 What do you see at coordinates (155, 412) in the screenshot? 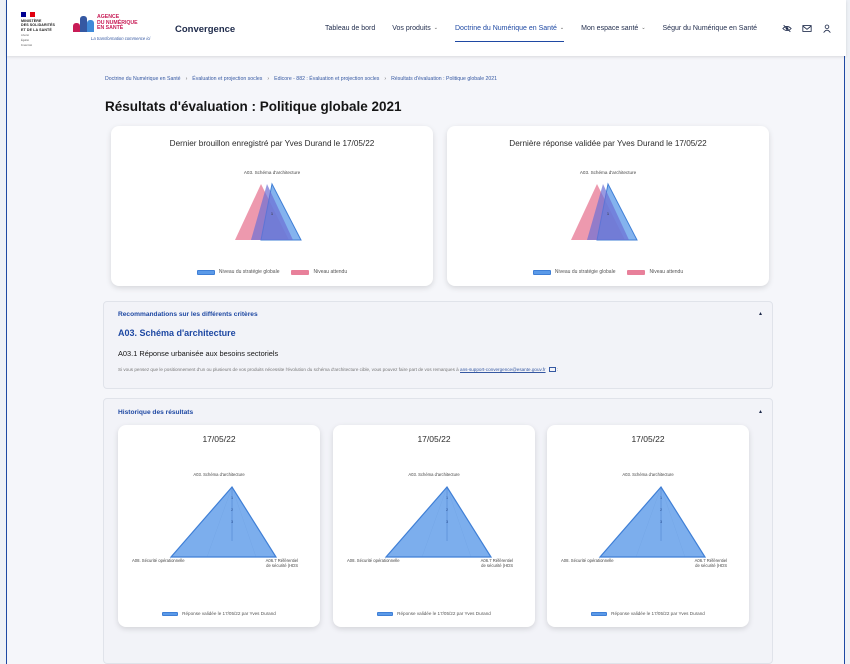
I see `history-title: Historique des résultats` at bounding box center [155, 412].